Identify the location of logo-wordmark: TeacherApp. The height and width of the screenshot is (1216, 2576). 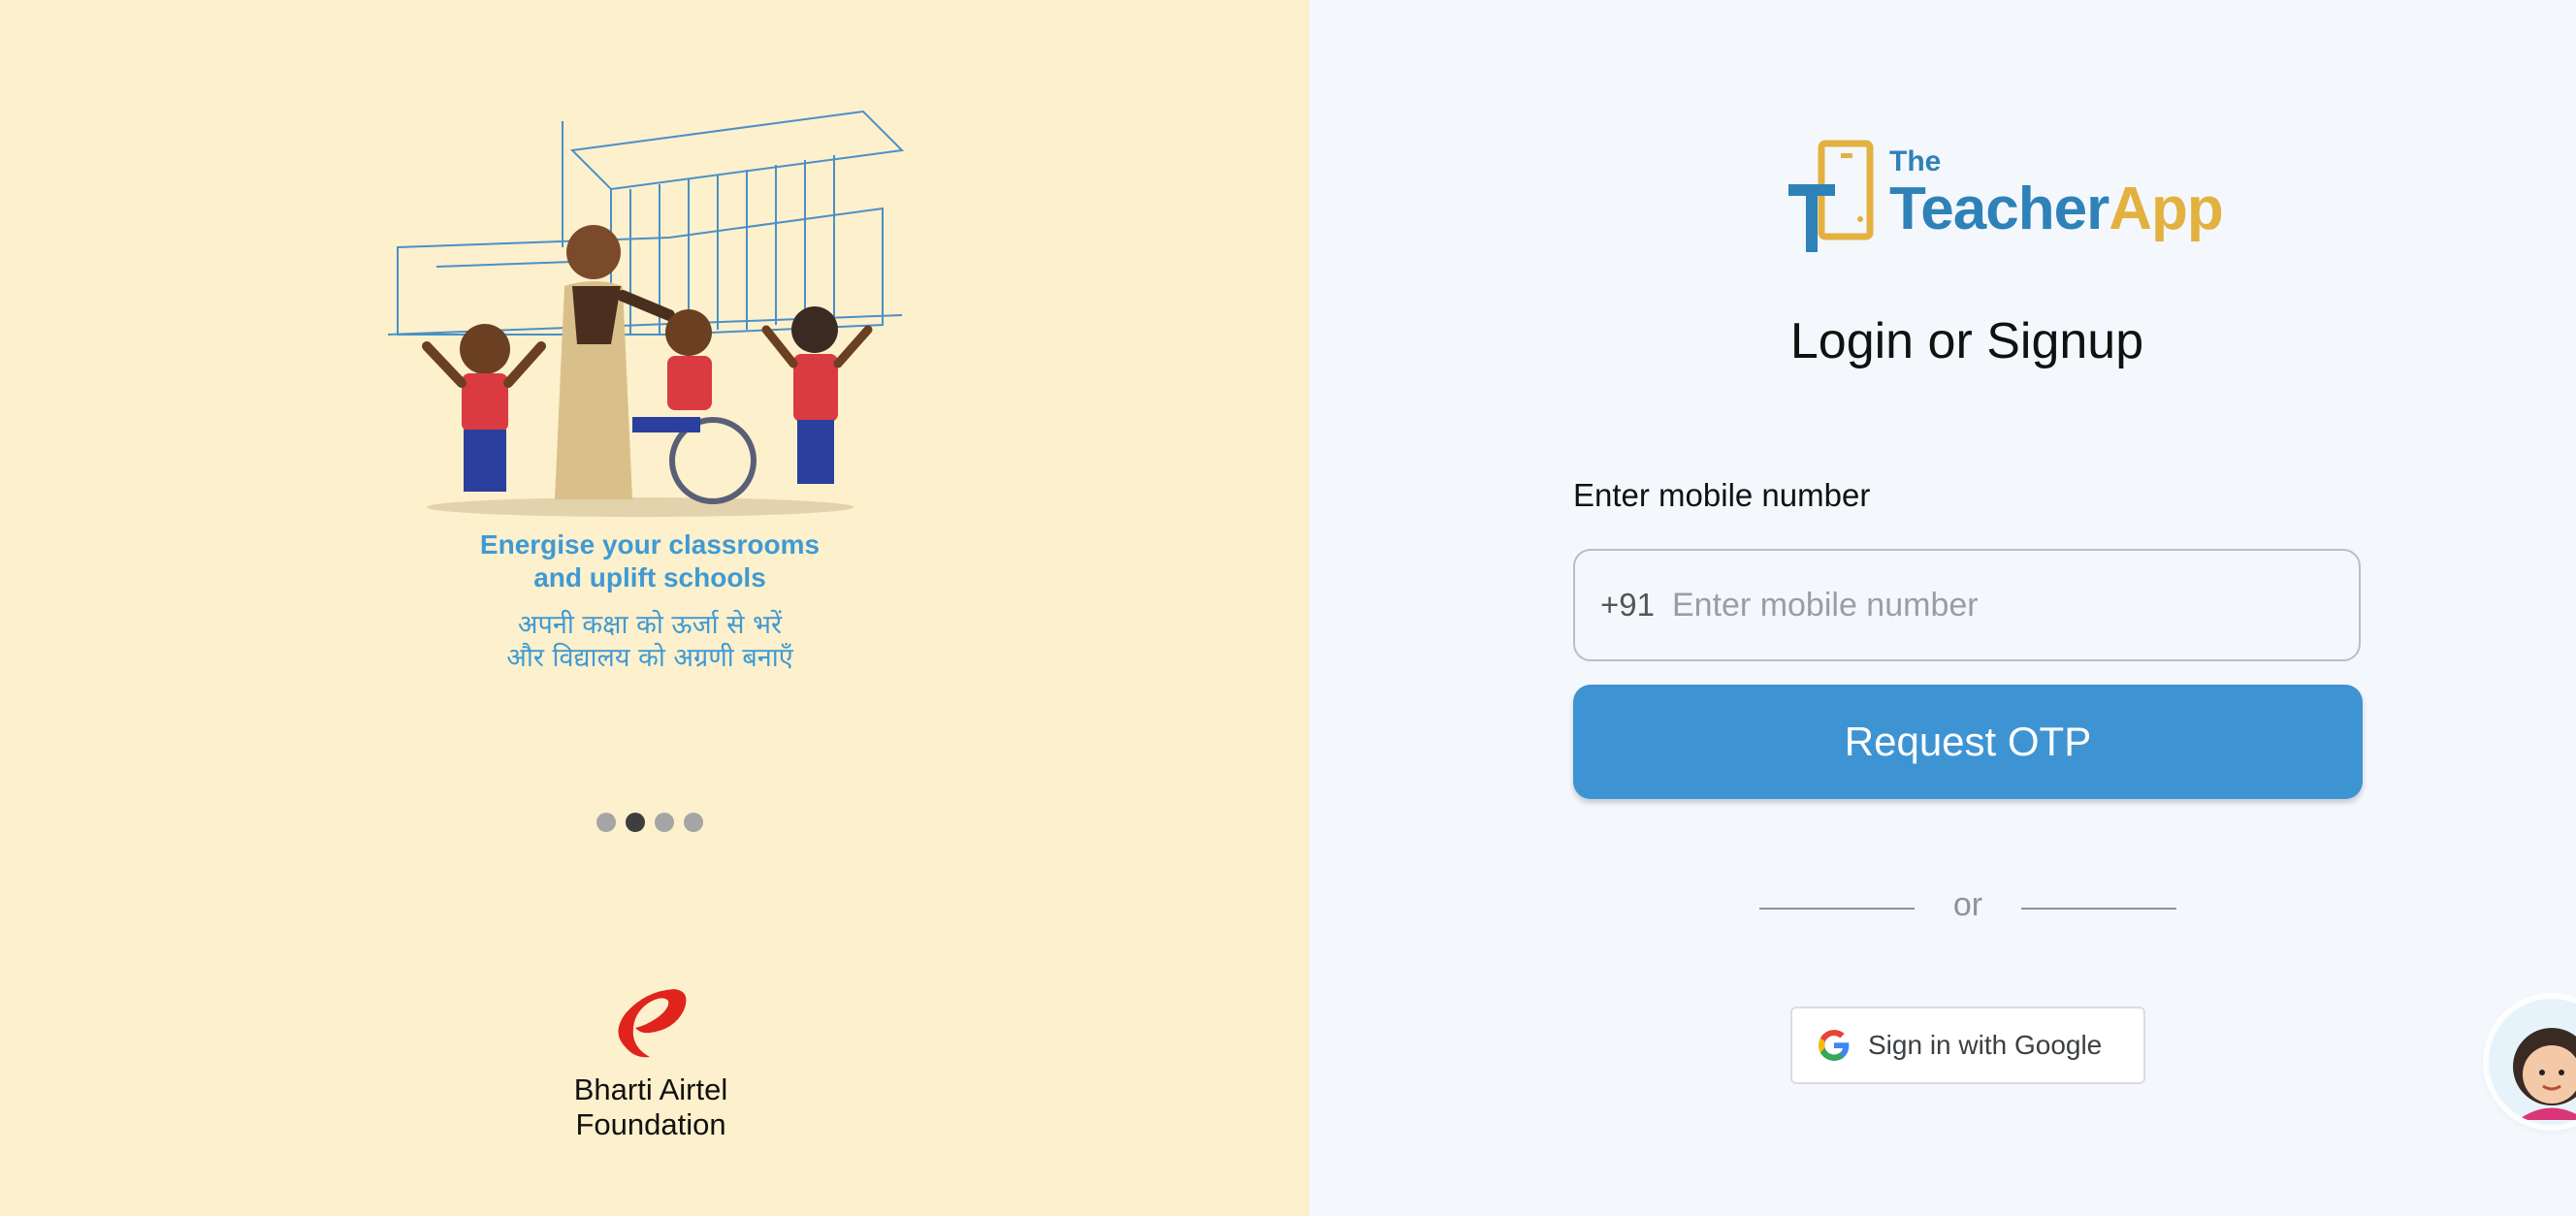
(2056, 209).